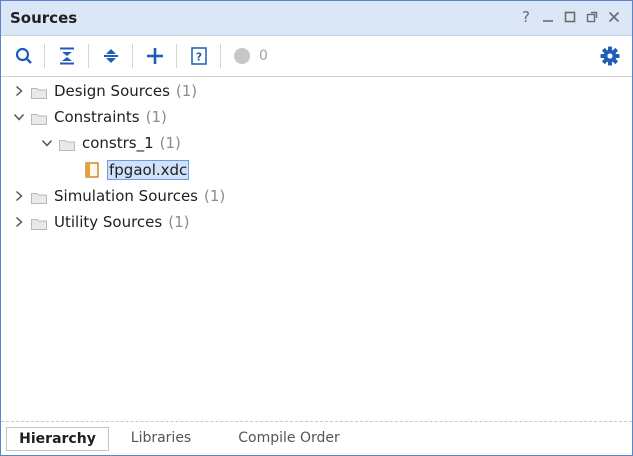 Image resolution: width=633 pixels, height=456 pixels. I want to click on expand-all-icon, so click(111, 56).